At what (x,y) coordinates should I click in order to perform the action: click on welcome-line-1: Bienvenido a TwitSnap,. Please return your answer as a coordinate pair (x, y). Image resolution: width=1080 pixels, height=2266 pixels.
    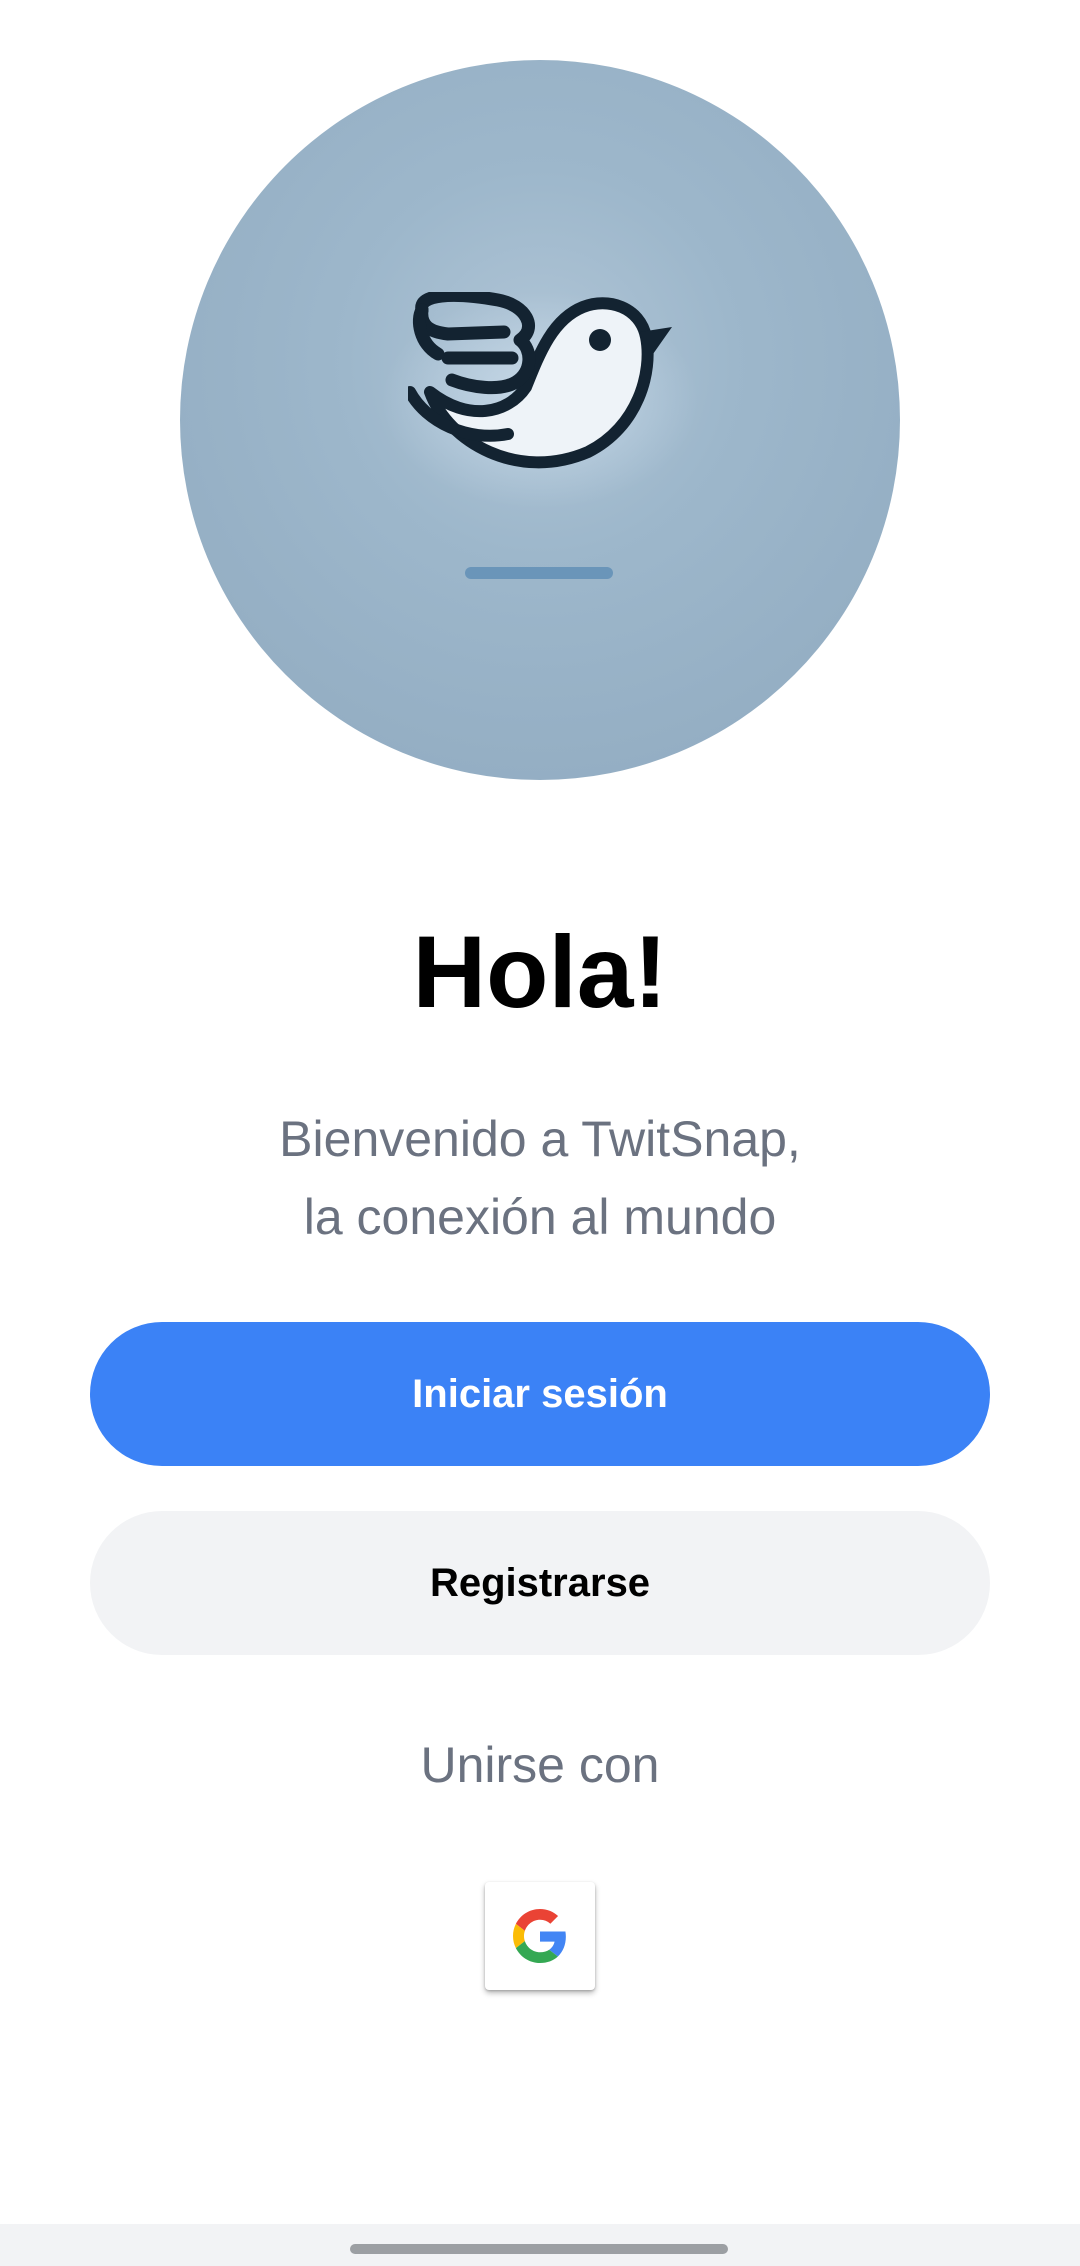
    Looking at the image, I should click on (540, 1139).